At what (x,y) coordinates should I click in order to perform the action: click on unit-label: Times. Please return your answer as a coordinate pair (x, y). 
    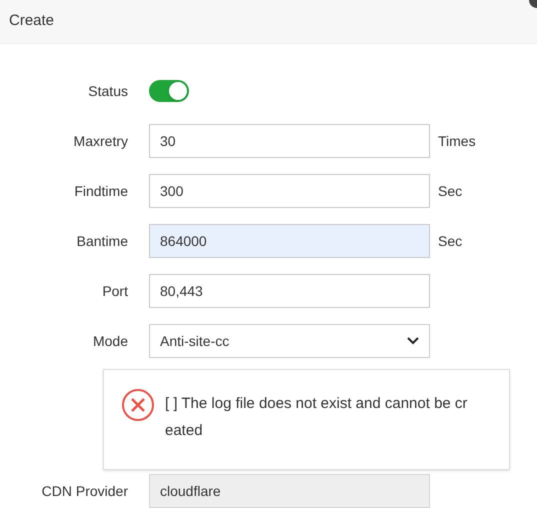
    Looking at the image, I should click on (457, 141).